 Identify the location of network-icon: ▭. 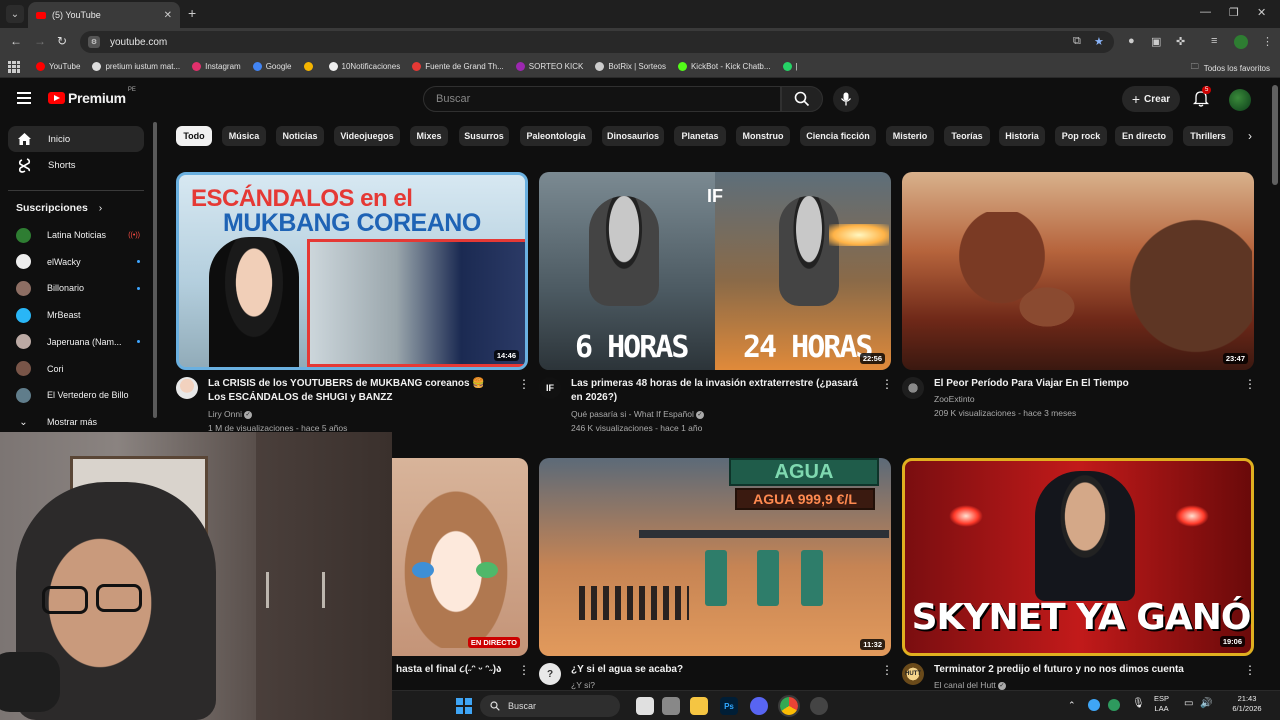
(1188, 704).